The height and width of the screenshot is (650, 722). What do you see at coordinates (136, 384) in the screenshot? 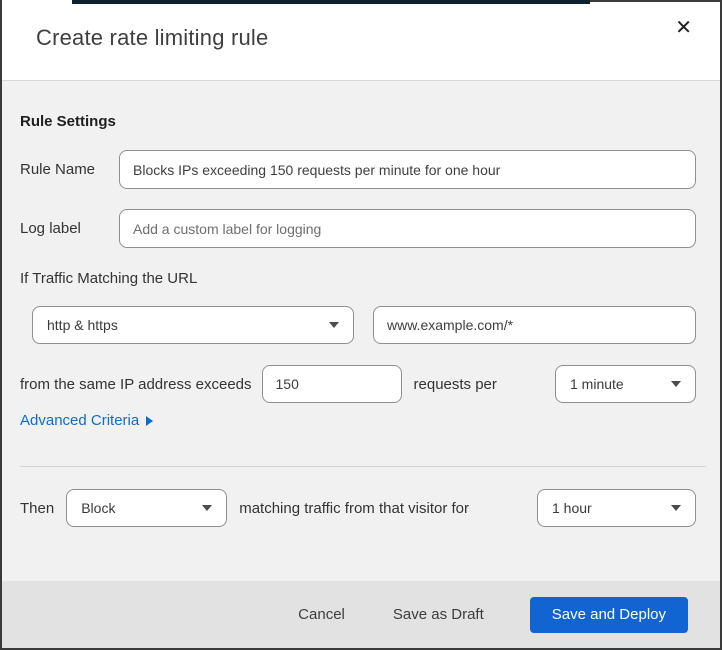
I see `threshold-prefix-text: from the same IP address exceeds` at bounding box center [136, 384].